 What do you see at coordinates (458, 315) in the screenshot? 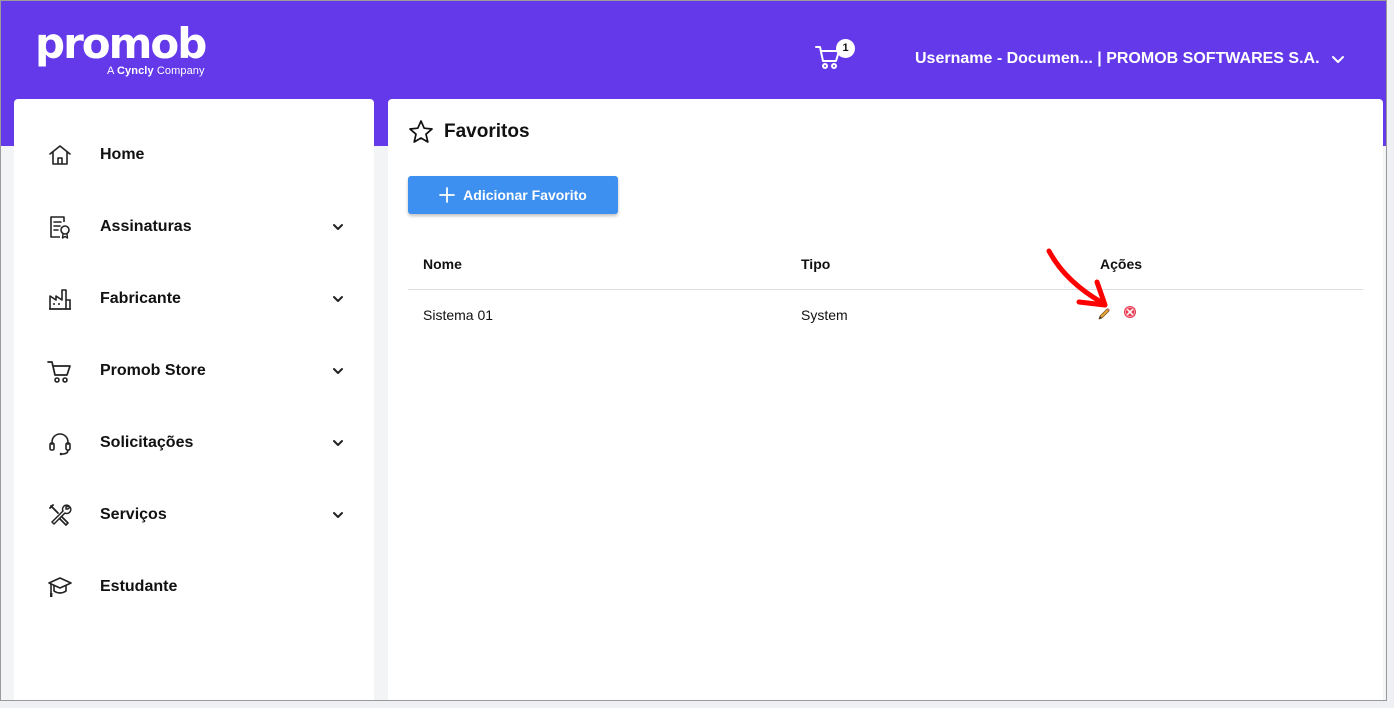
I see `cell-nome: Sistema 01` at bounding box center [458, 315].